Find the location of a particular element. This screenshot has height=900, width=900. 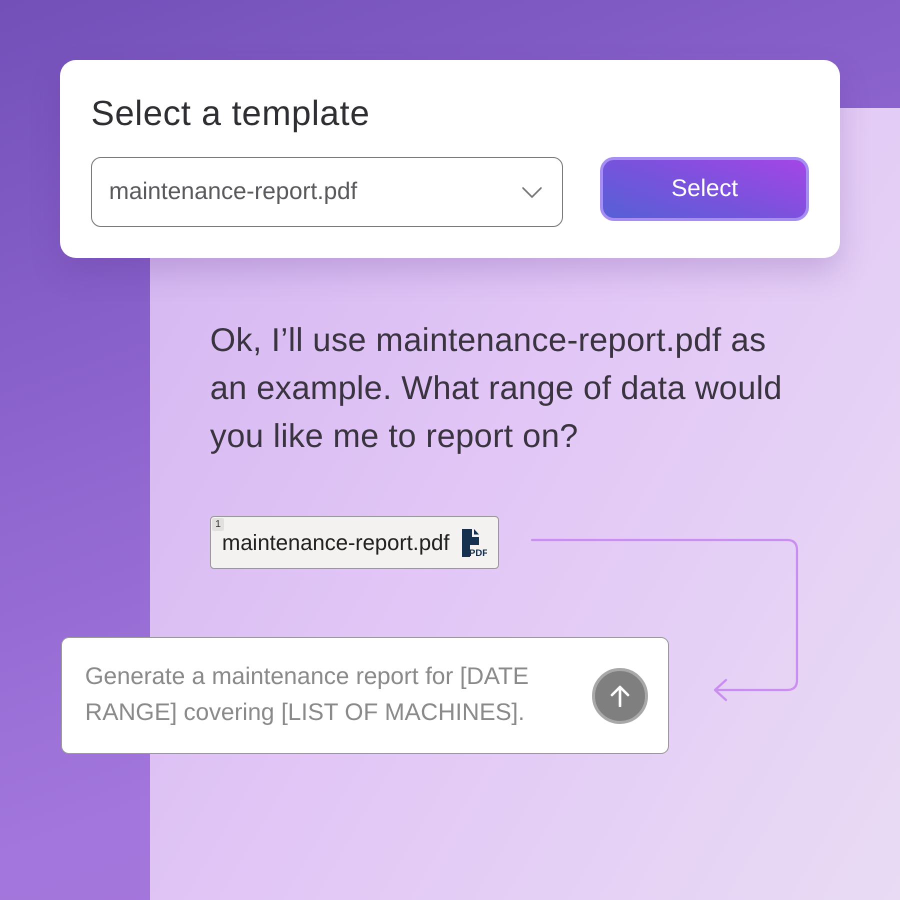

select-button: Select is located at coordinates (704, 189).